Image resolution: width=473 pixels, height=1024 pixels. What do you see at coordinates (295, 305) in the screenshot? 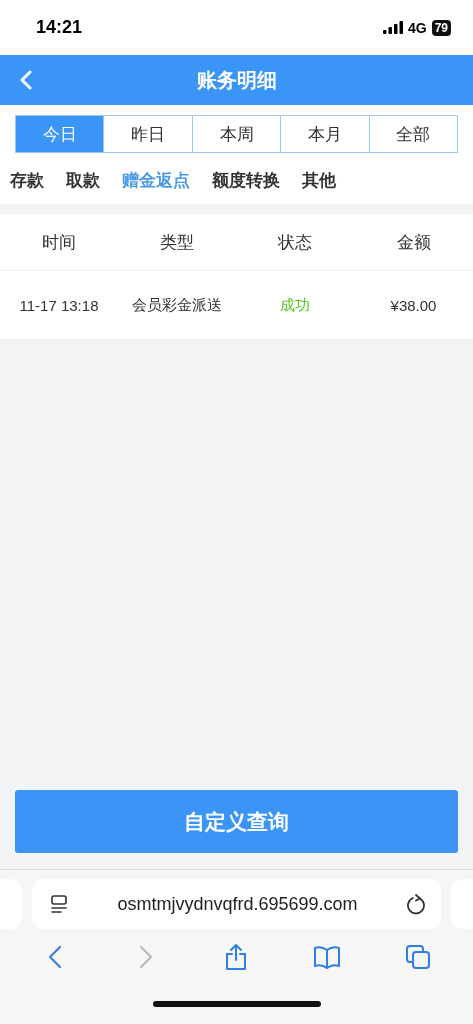
I see `status-text: 成功` at bounding box center [295, 305].